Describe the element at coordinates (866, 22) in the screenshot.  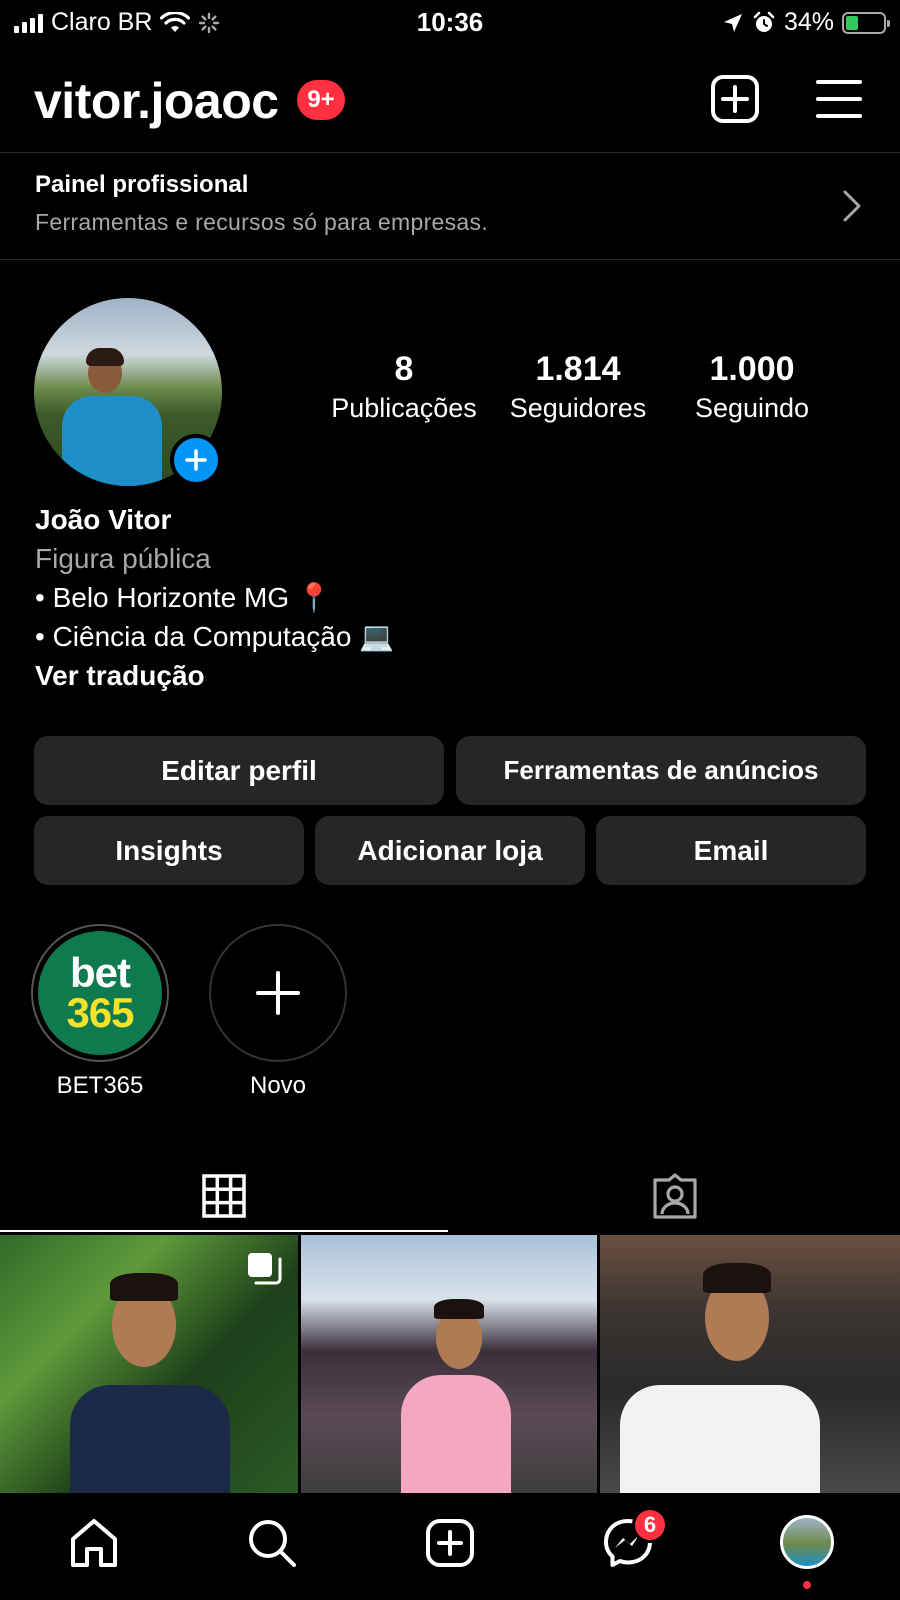
I see `battery-icon` at that location.